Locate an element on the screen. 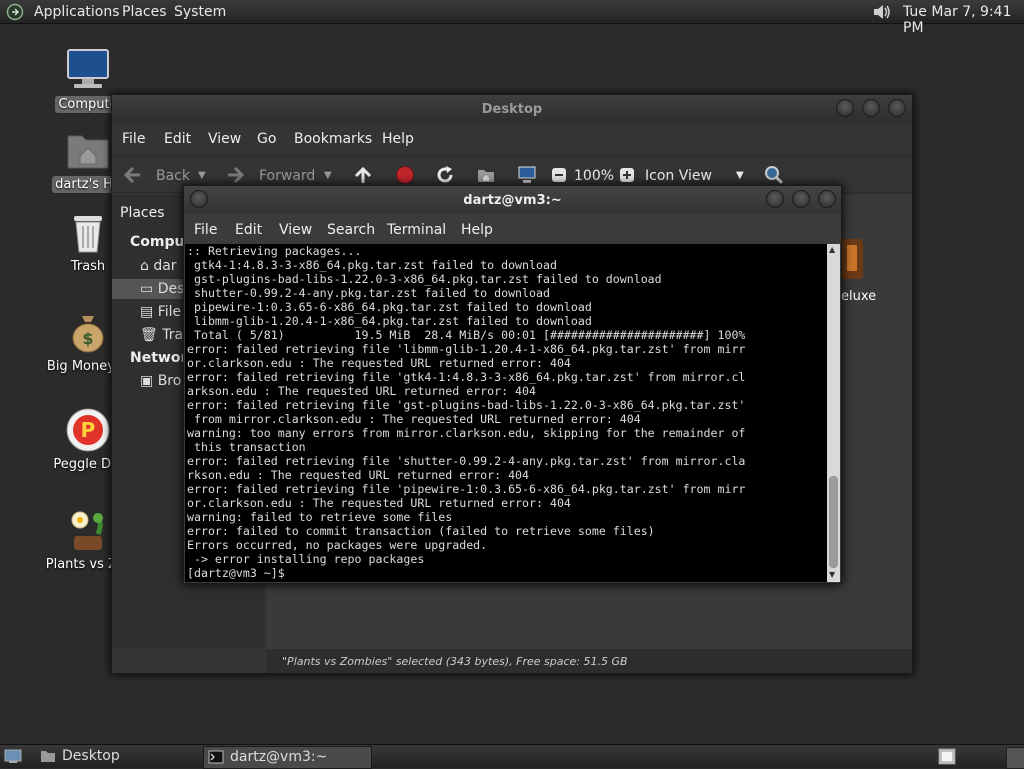 This screenshot has width=1024, height=769. menu-terminal: Terminal is located at coordinates (416, 230).